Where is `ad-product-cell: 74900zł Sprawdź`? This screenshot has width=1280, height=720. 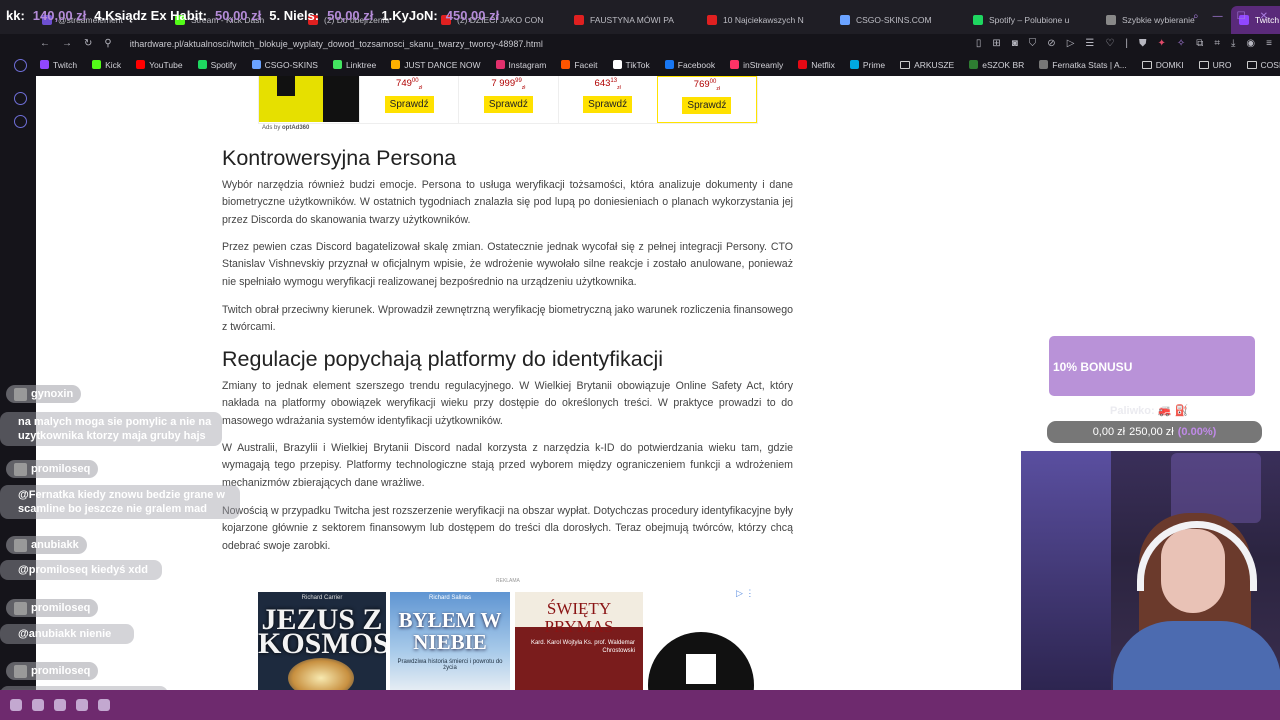 ad-product-cell: 74900zł Sprawdź is located at coordinates (408, 99).